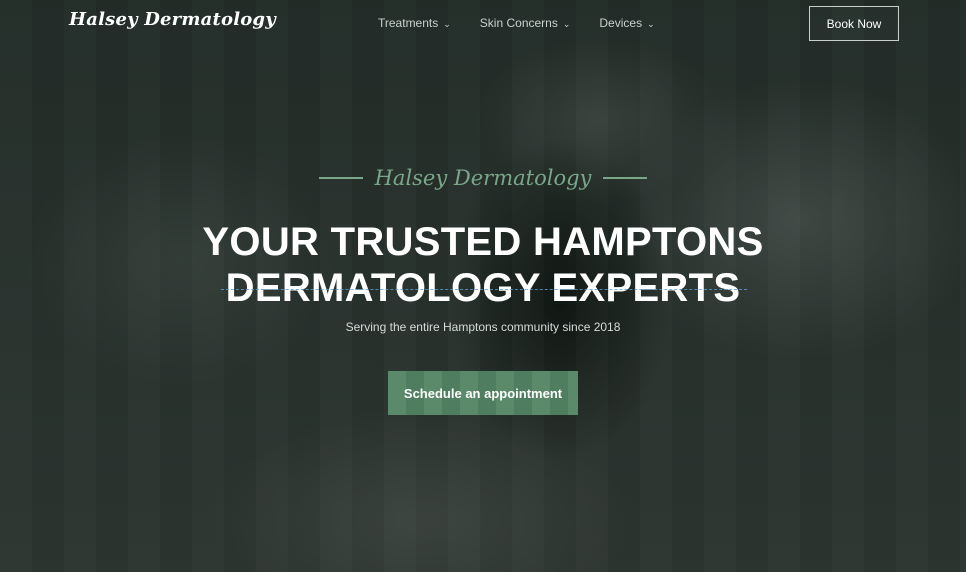 The width and height of the screenshot is (966, 572). What do you see at coordinates (854, 23) in the screenshot?
I see `book-now-button: Book Now` at bounding box center [854, 23].